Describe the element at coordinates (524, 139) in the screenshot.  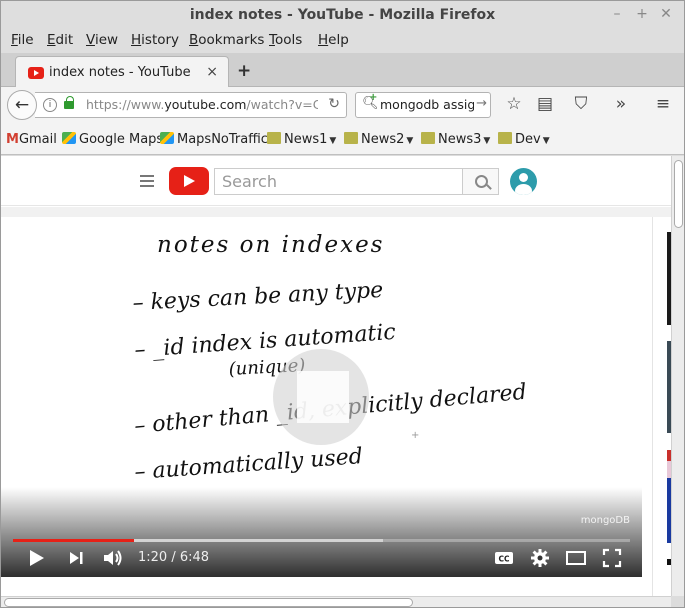
I see `bookmark-folder-dev: Dev ▼` at that location.